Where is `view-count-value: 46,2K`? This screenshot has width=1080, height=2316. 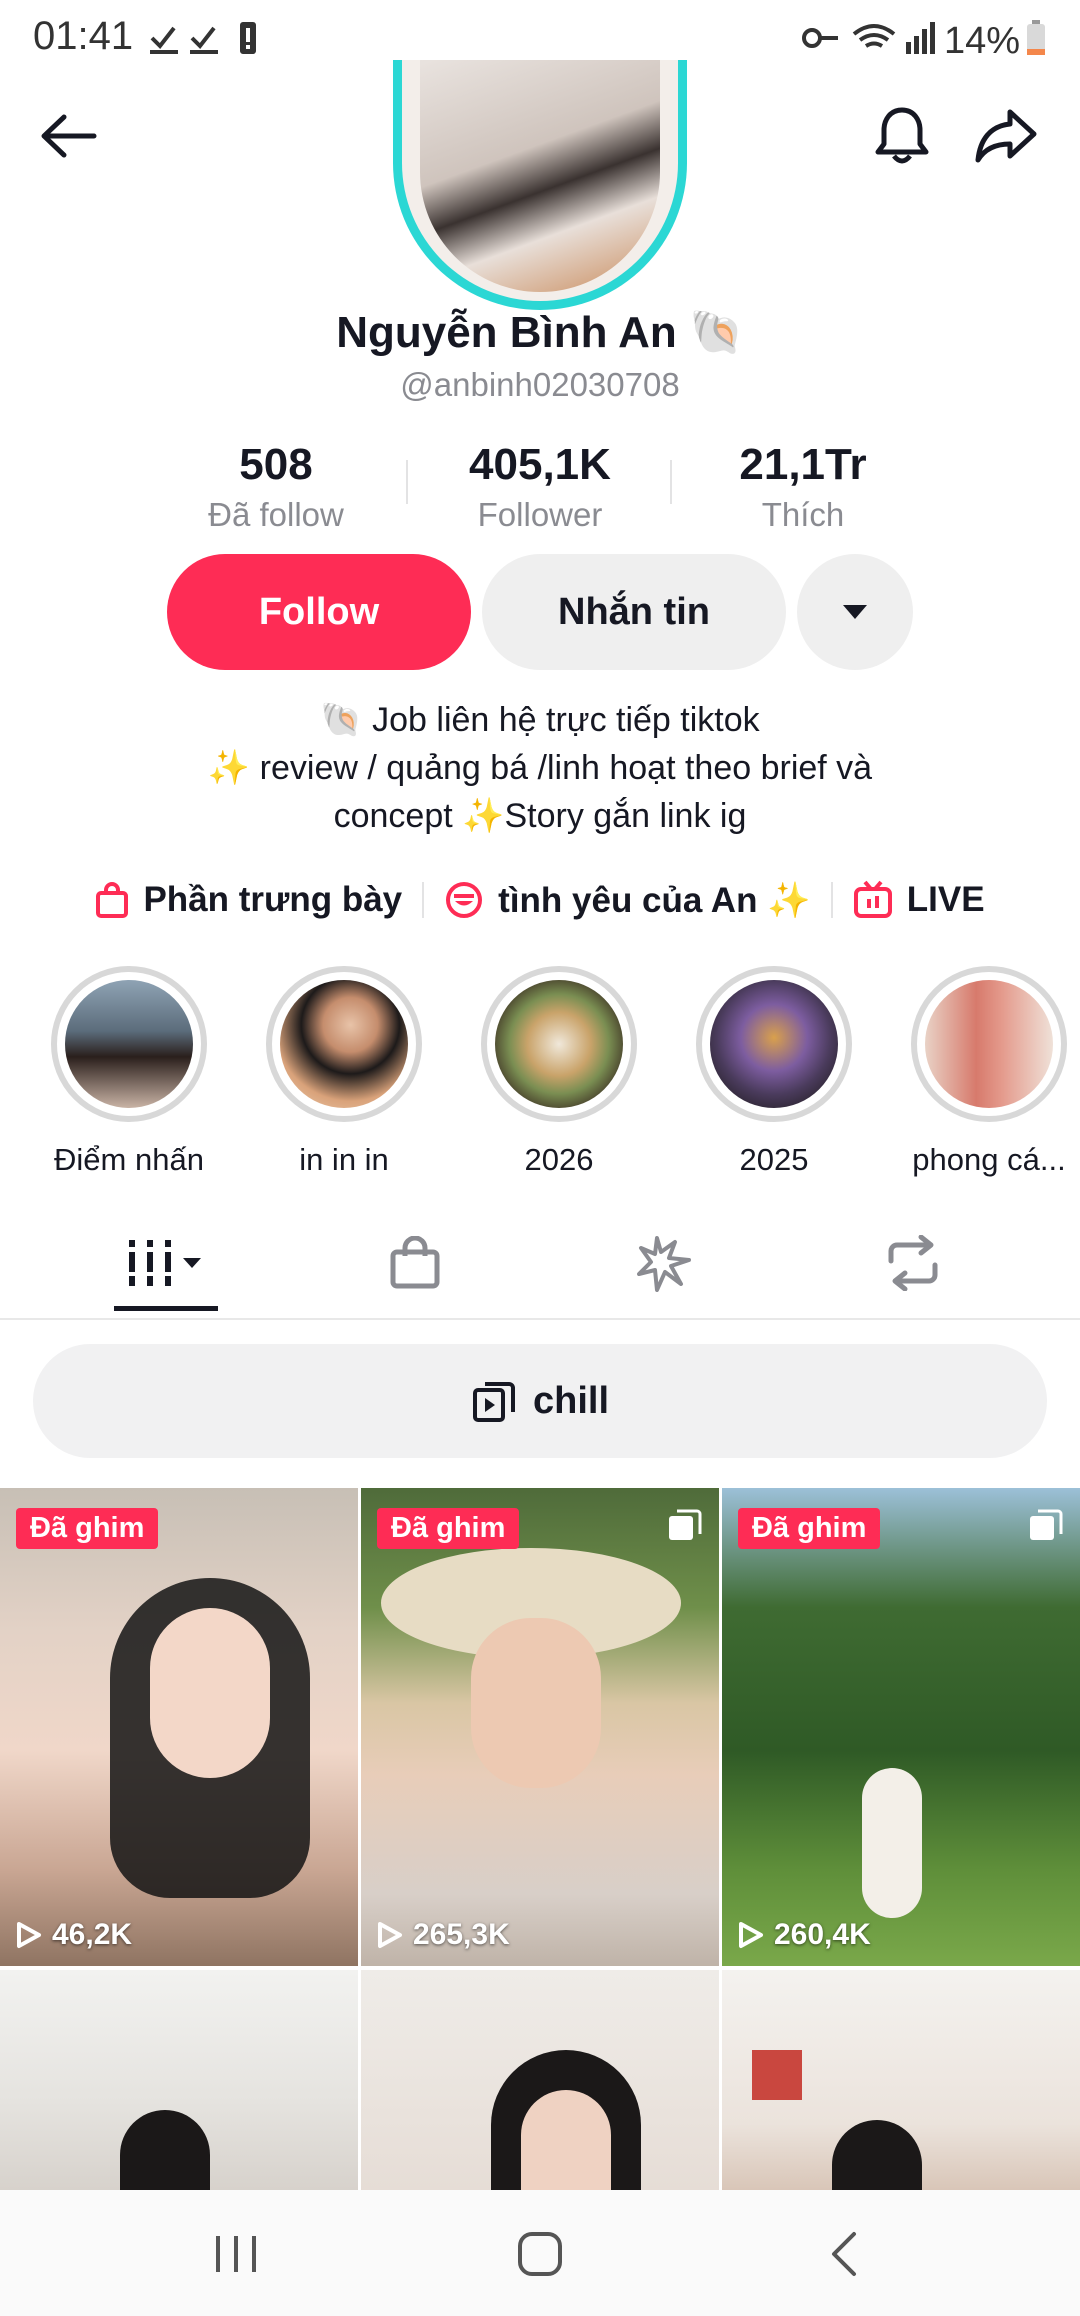 view-count-value: 46,2K is located at coordinates (92, 1934).